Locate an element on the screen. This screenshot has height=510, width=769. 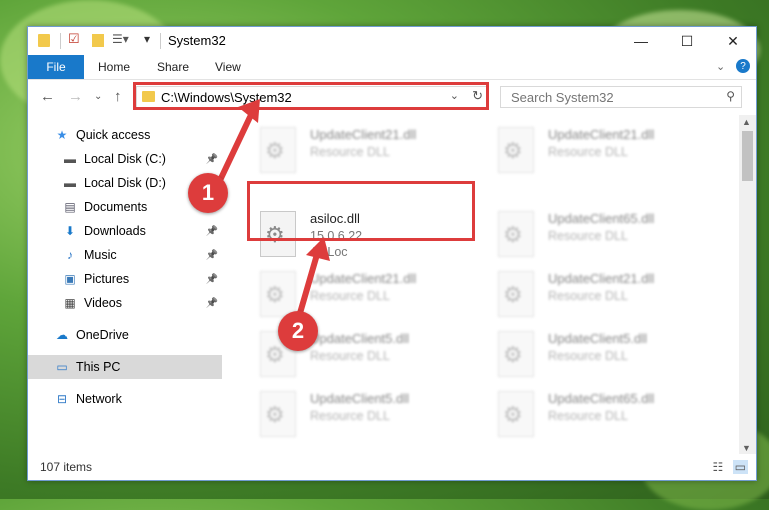
scroll-up-icon: ▲ is located at coordinates (746, 122).